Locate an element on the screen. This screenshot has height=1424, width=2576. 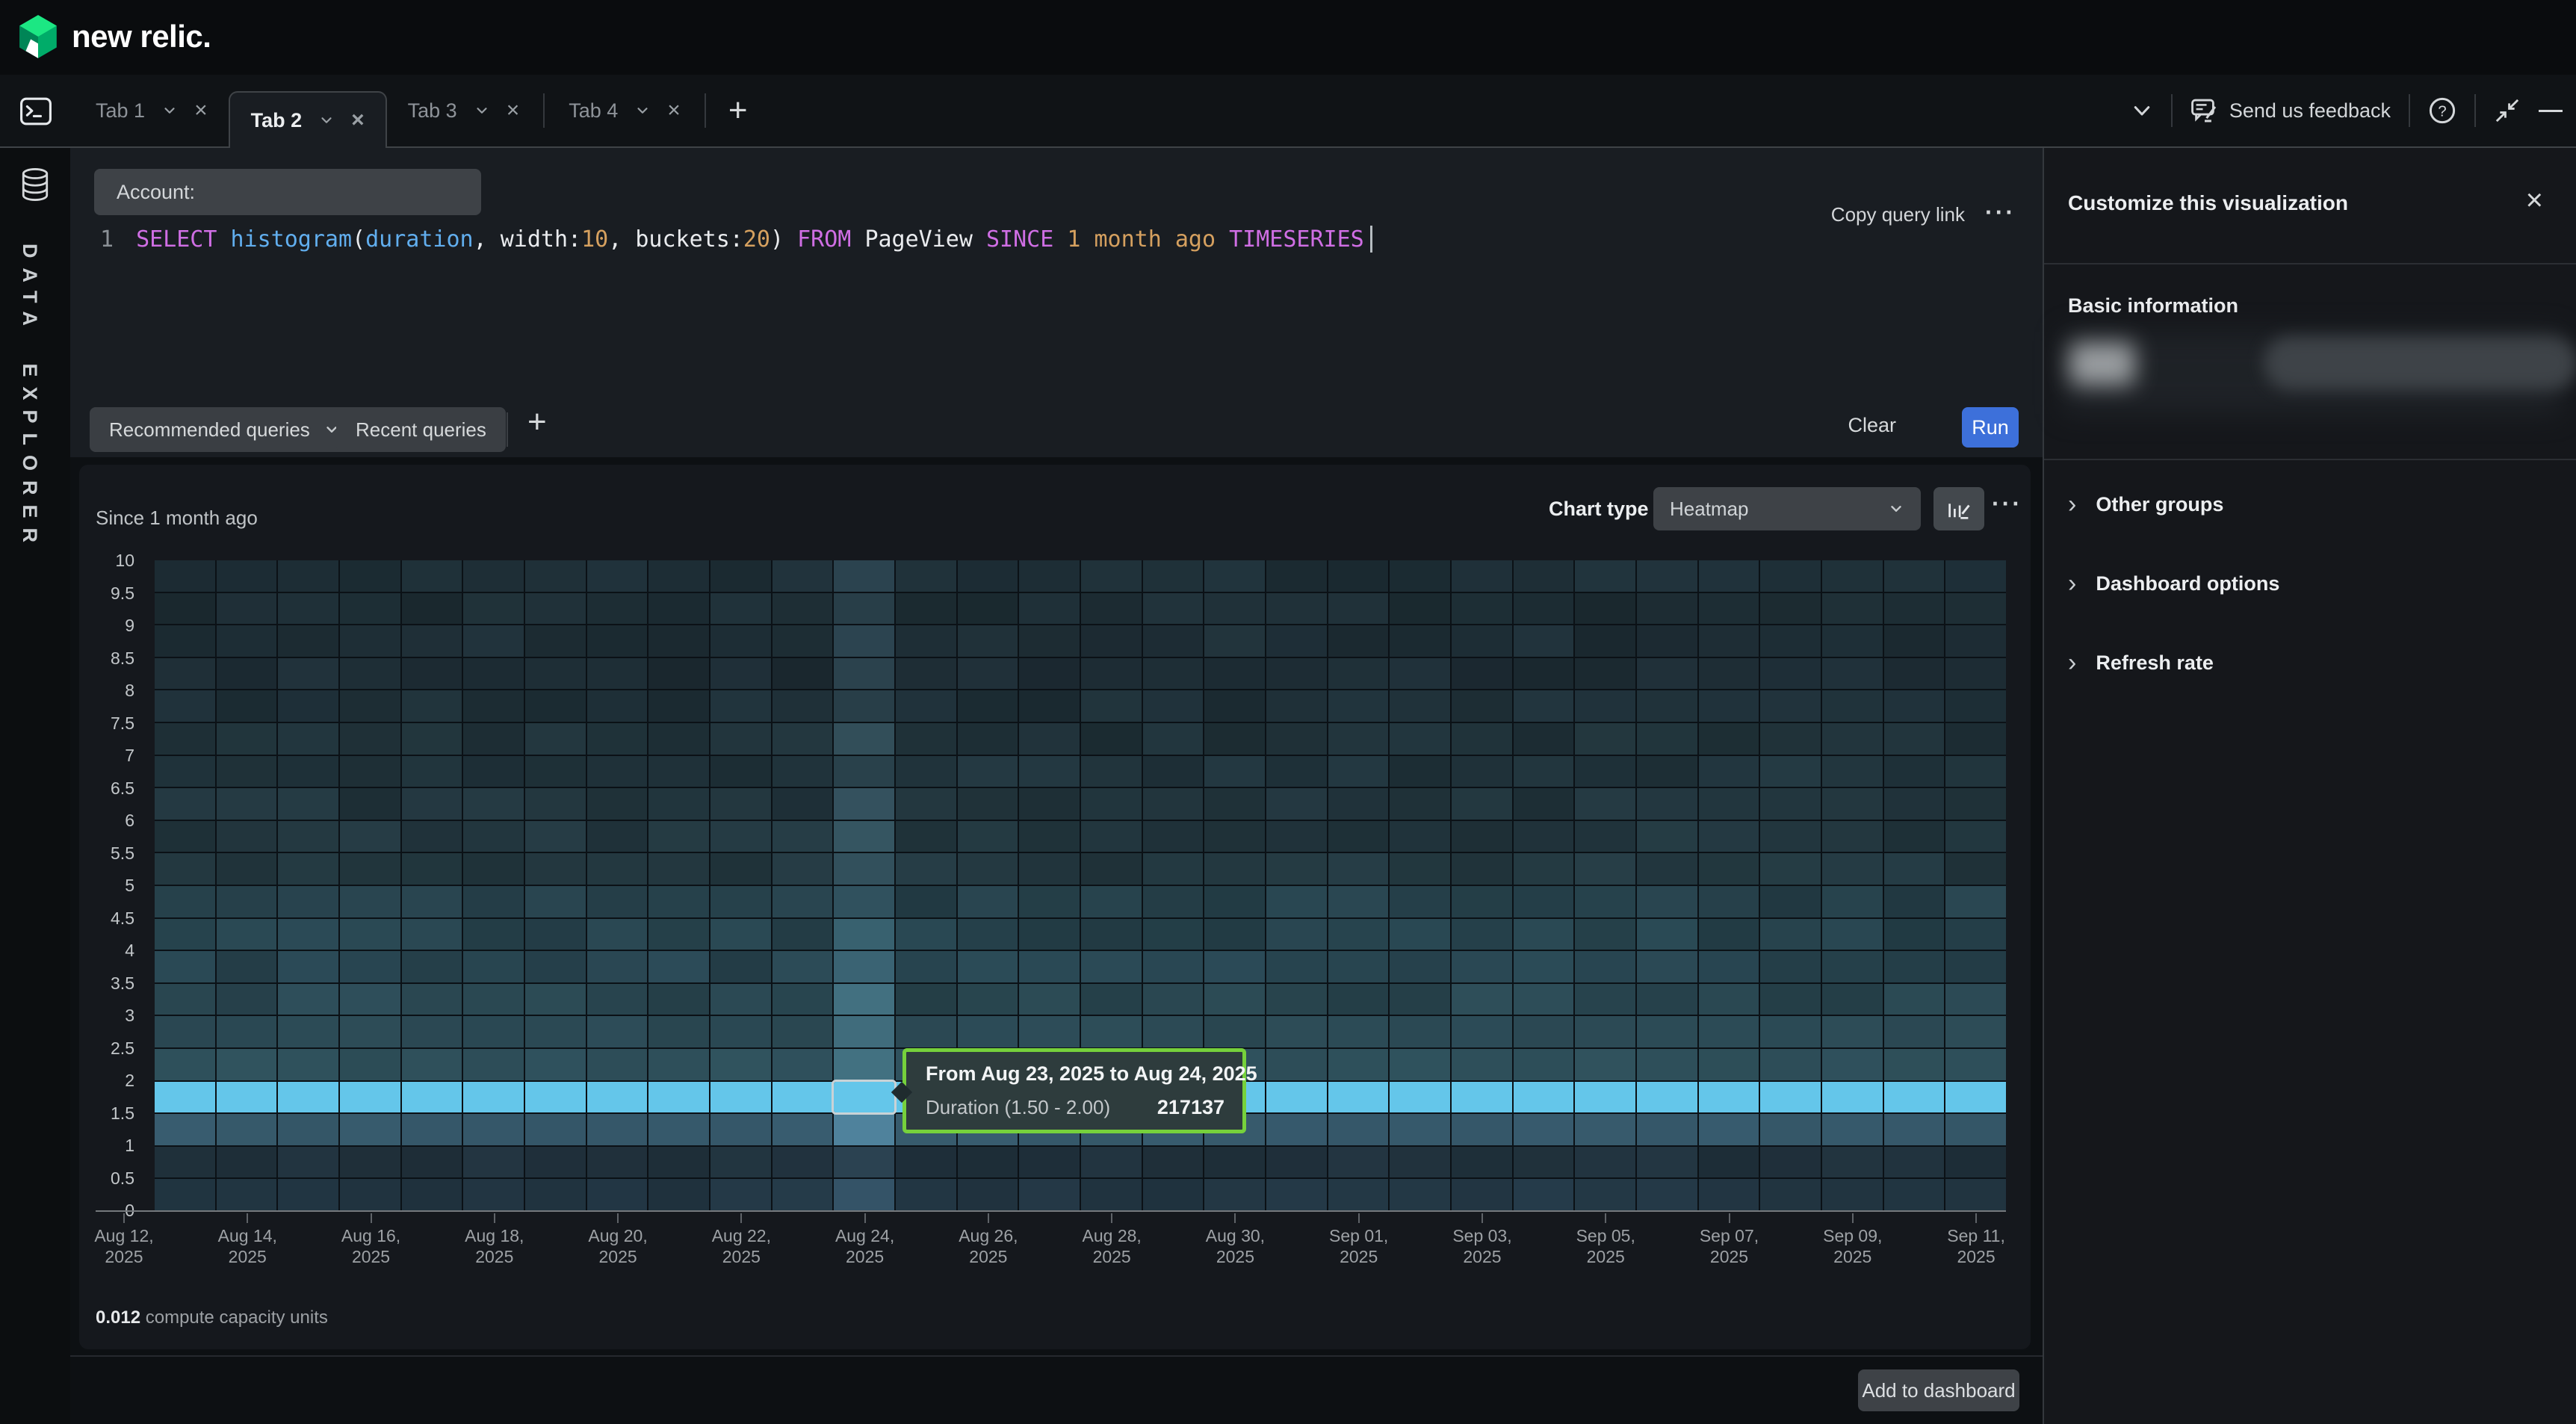
recommended-queries-button: Recommended queries is located at coordinates (224, 430).